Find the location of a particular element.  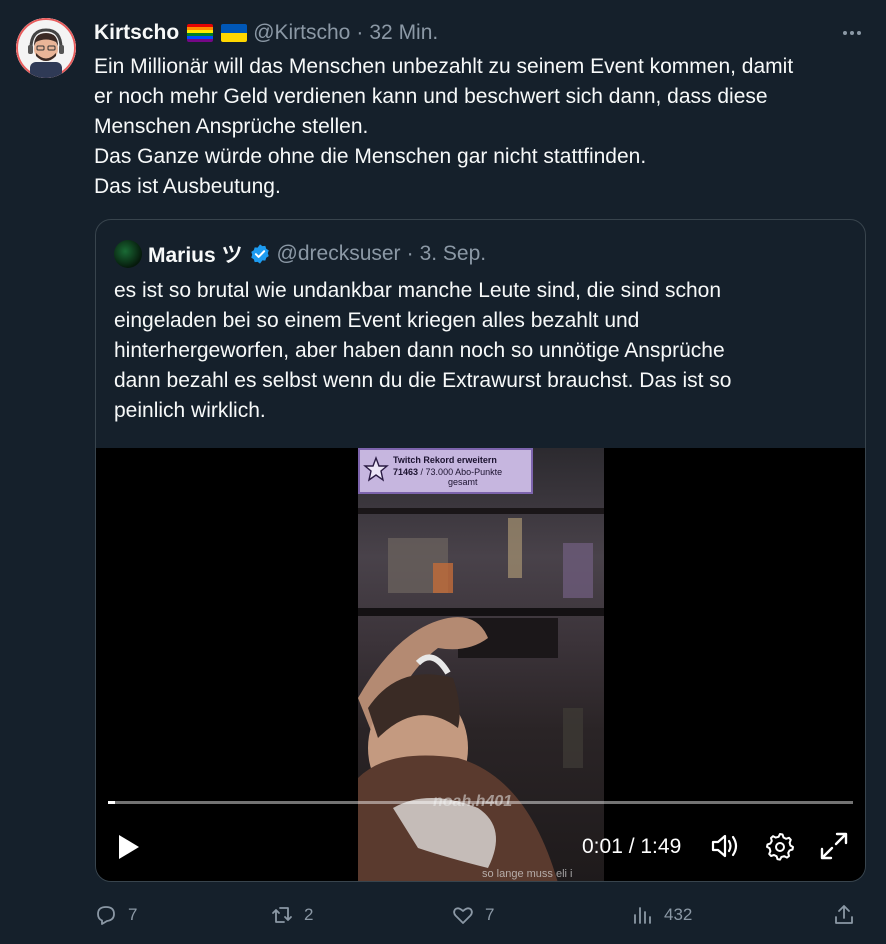

avatar-illustration is located at coordinates (46, 48).